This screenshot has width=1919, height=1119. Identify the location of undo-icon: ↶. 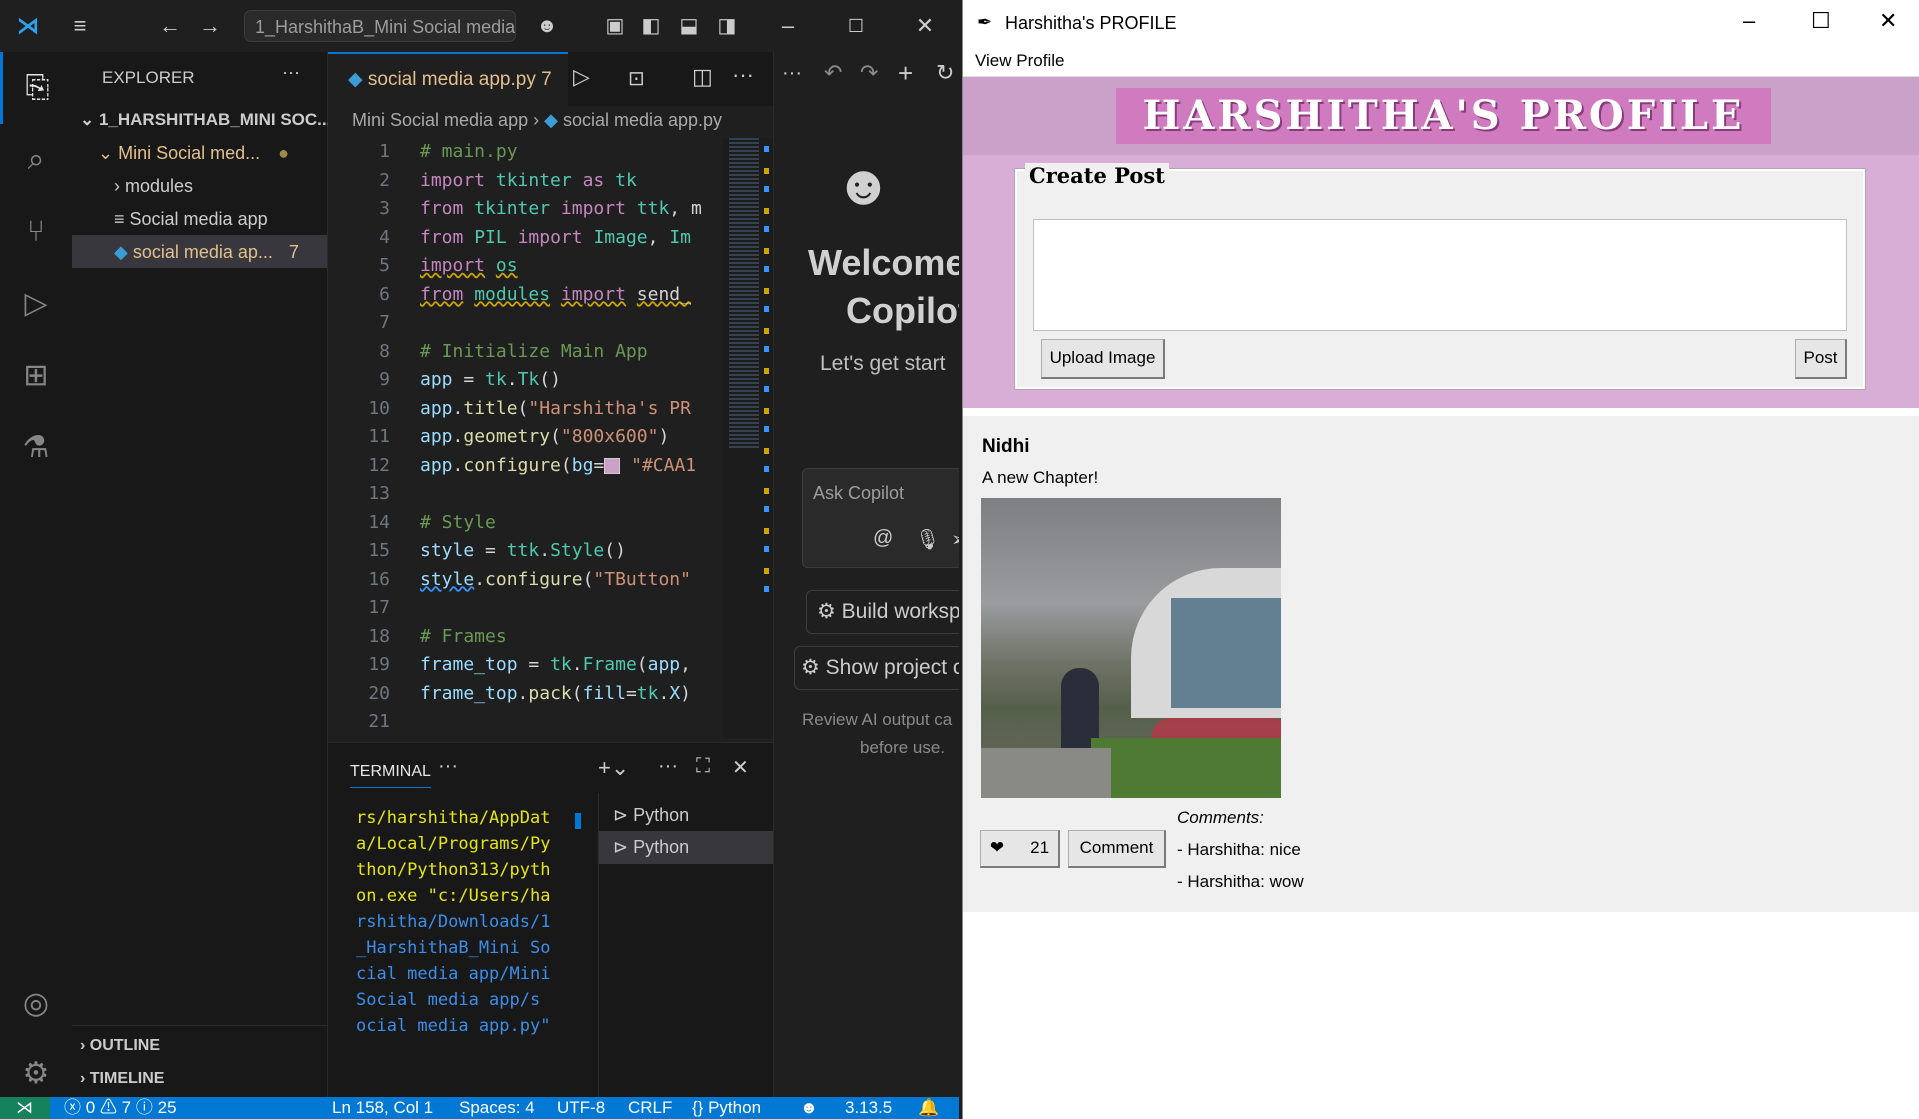
(833, 73).